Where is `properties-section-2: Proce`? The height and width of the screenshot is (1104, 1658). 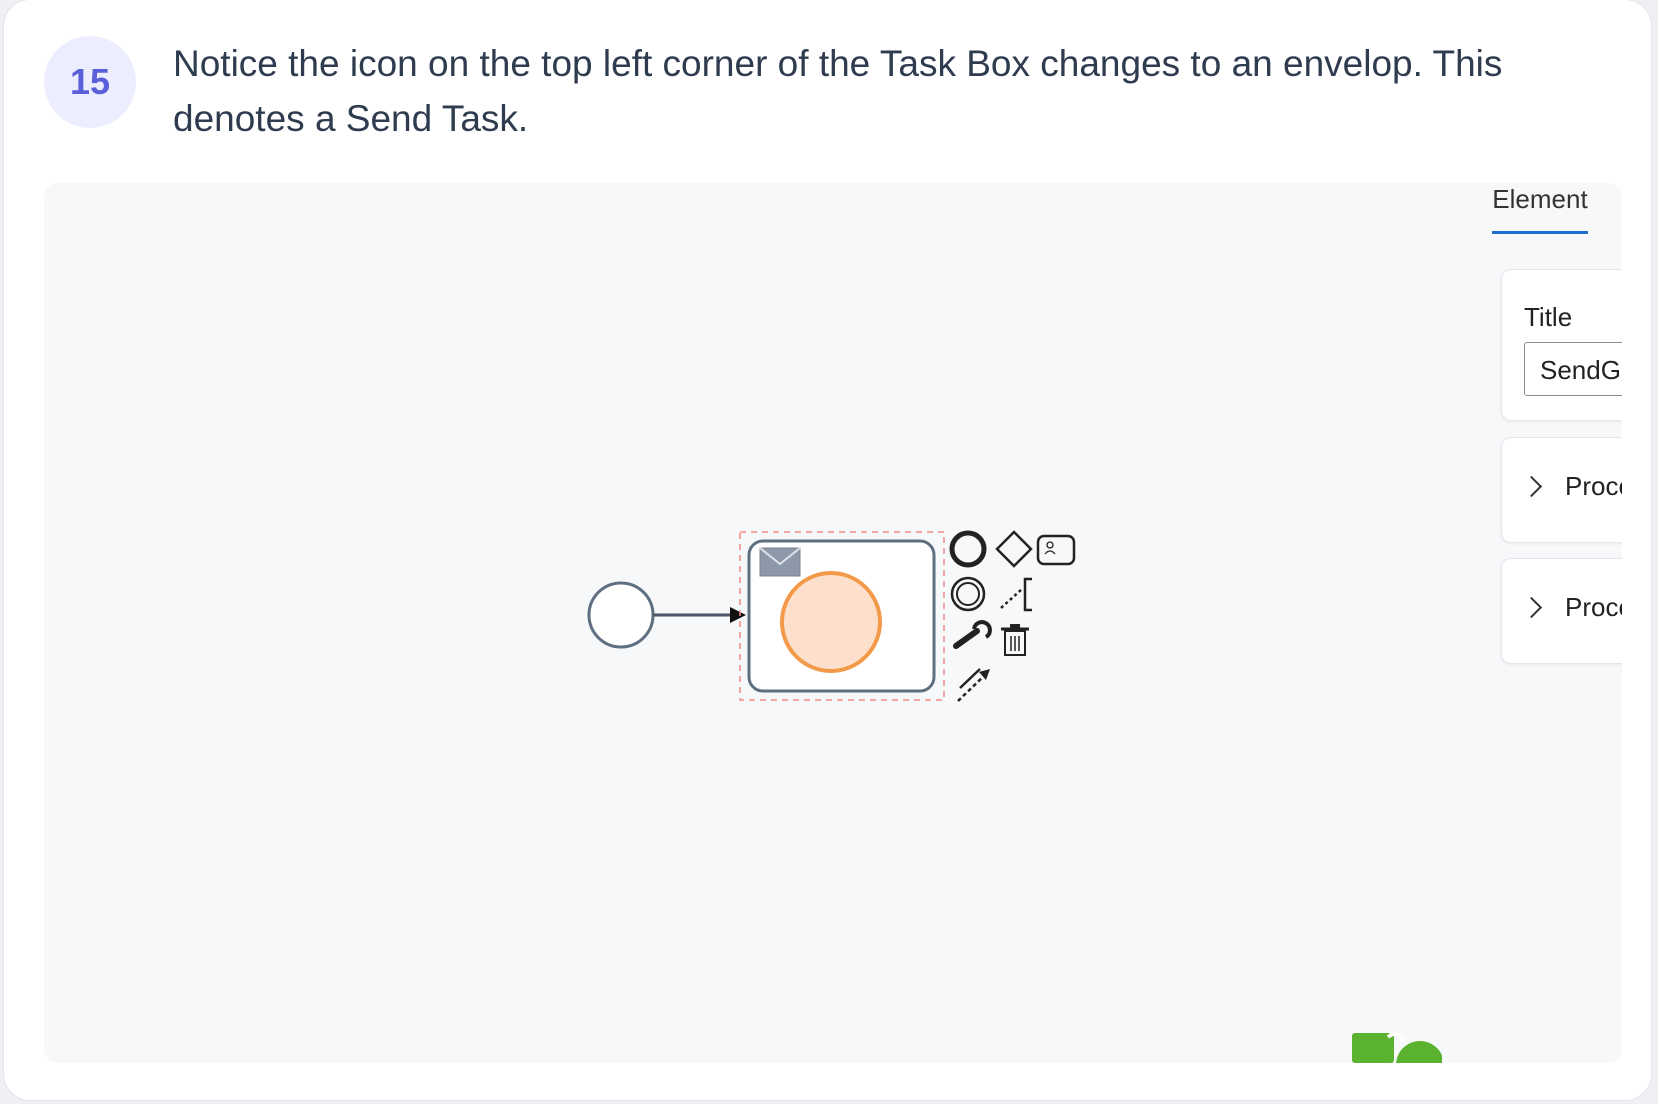
properties-section-2: Proce is located at coordinates (1561, 611).